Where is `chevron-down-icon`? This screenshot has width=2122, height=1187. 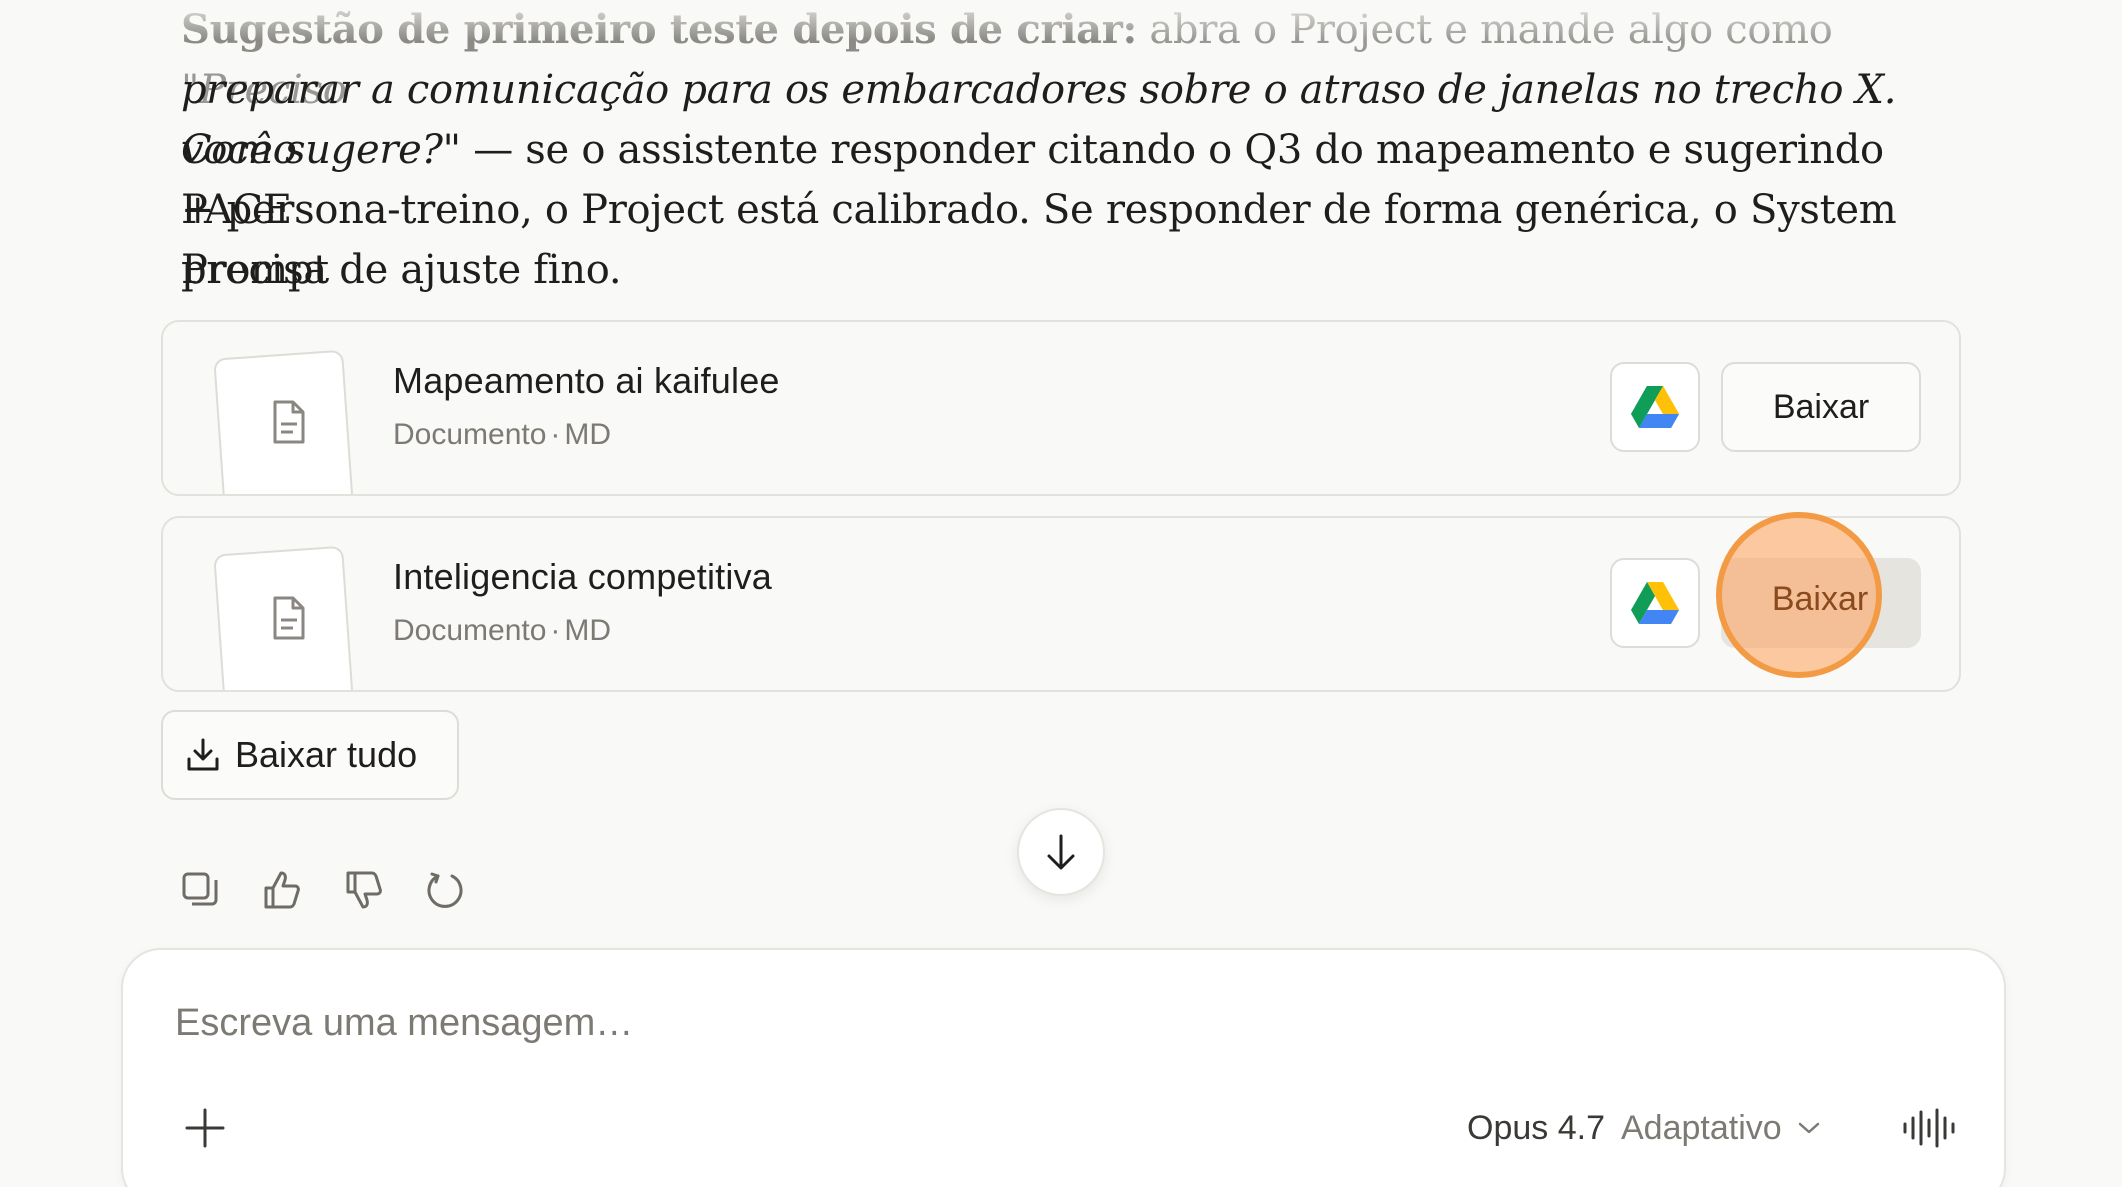
chevron-down-icon is located at coordinates (1808, 1128).